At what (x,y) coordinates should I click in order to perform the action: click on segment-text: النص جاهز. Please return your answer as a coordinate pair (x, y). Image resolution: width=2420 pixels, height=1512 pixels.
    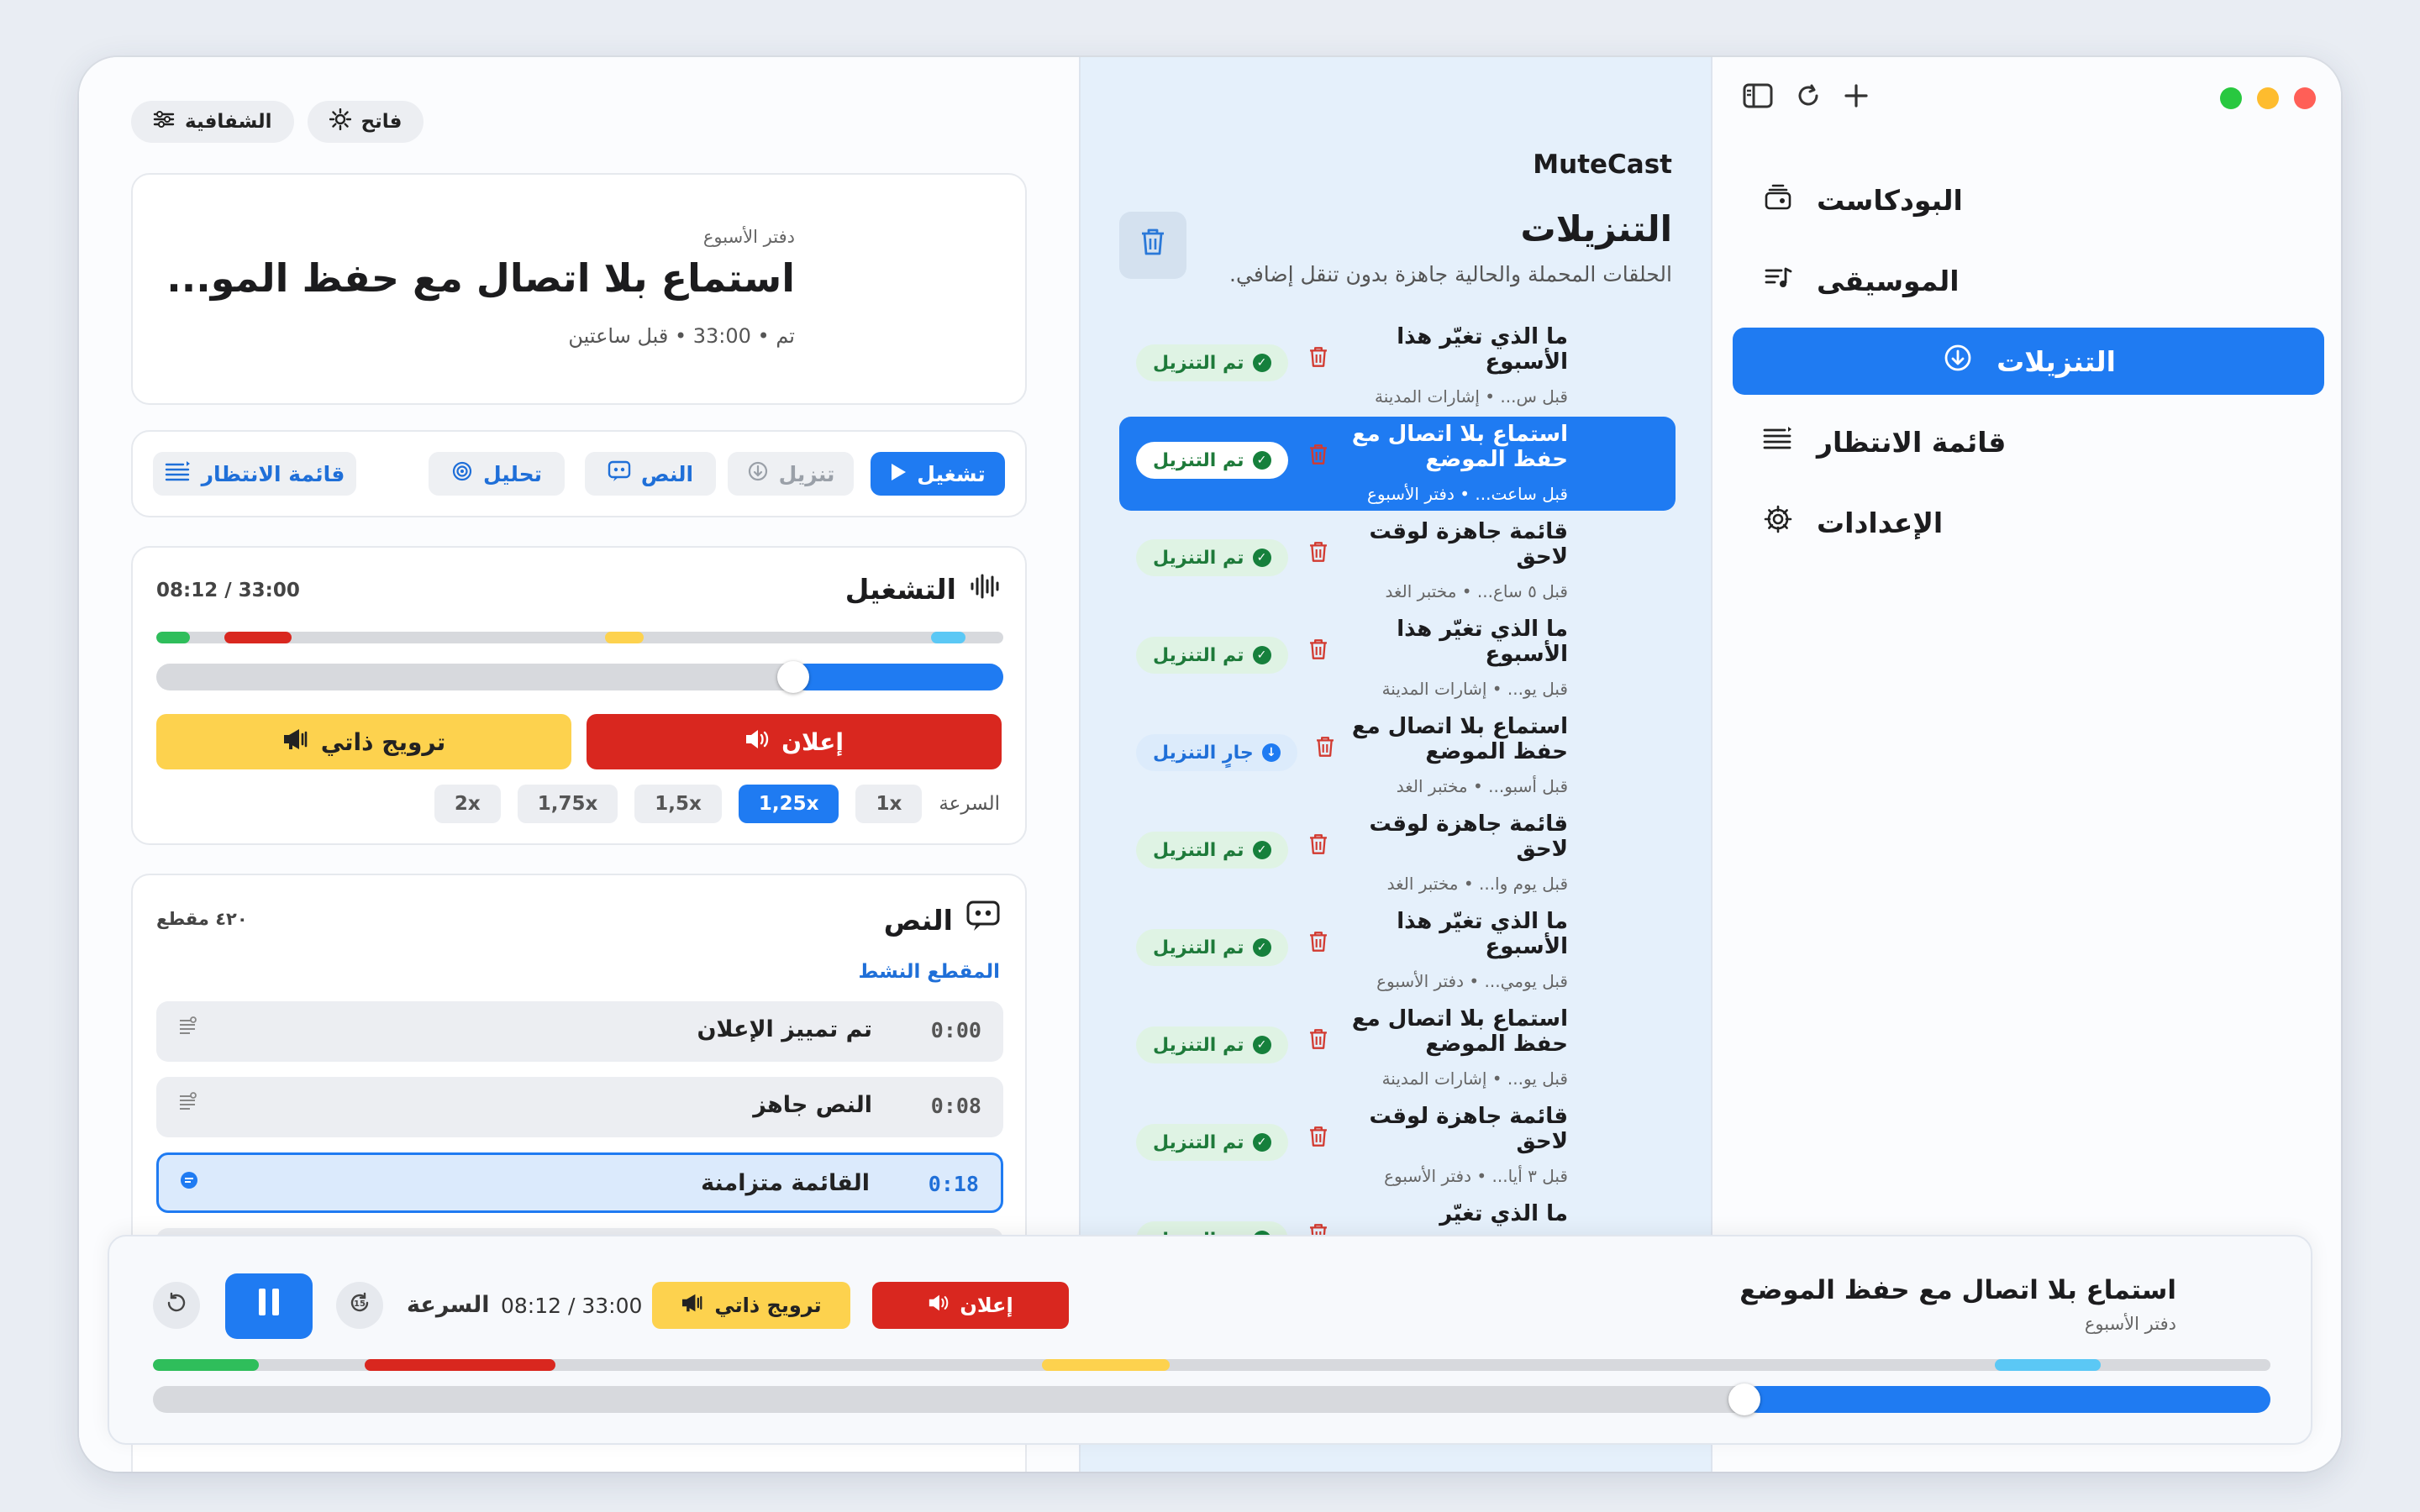
    Looking at the image, I should click on (812, 1105).